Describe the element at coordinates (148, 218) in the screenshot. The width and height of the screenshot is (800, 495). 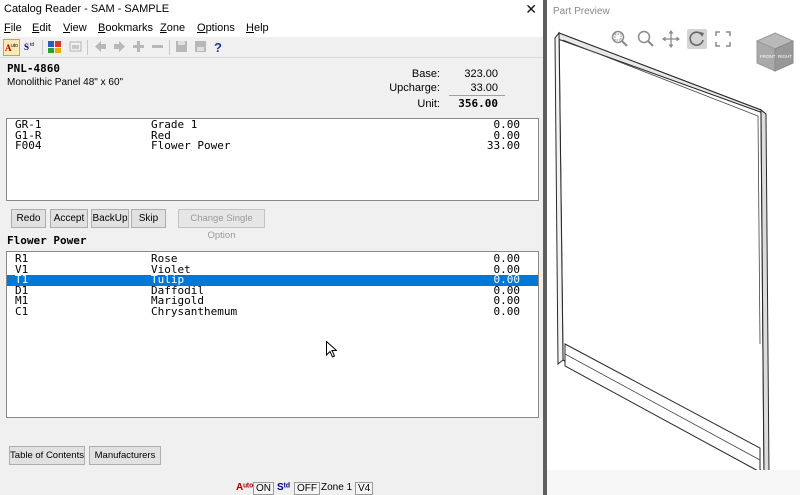
I see `skip-button: Skip` at that location.